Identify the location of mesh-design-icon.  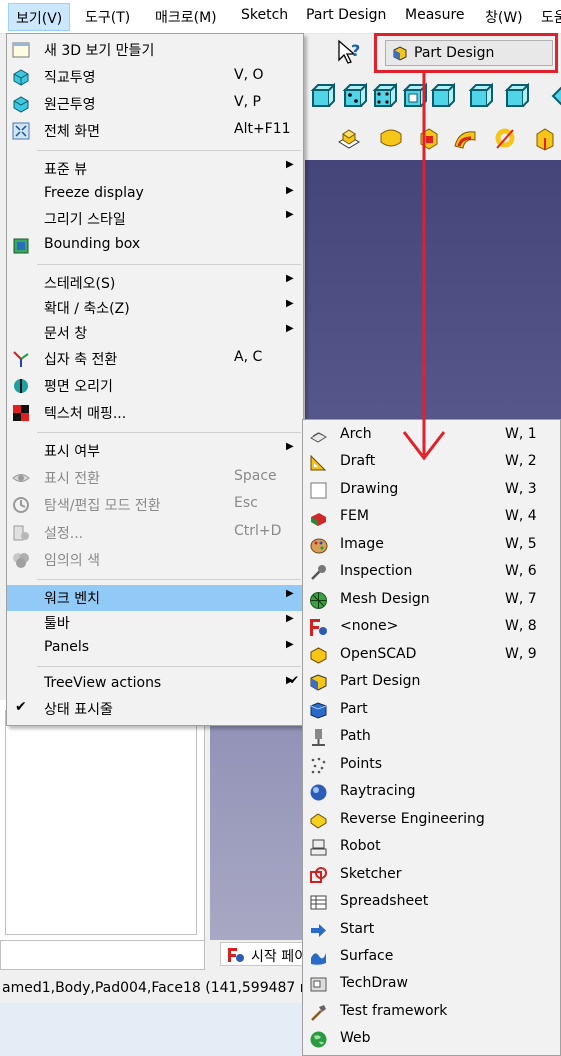
(318, 600).